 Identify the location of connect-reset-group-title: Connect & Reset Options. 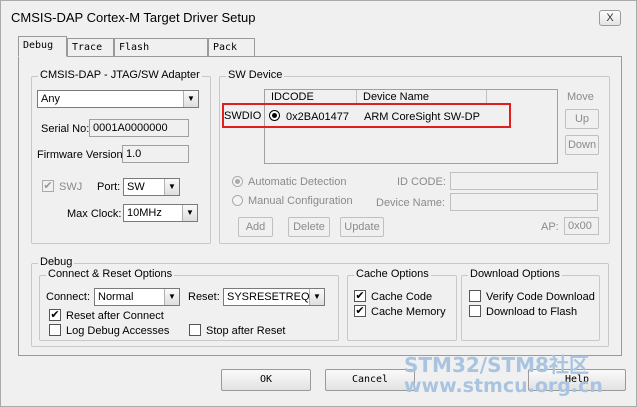
(110, 274).